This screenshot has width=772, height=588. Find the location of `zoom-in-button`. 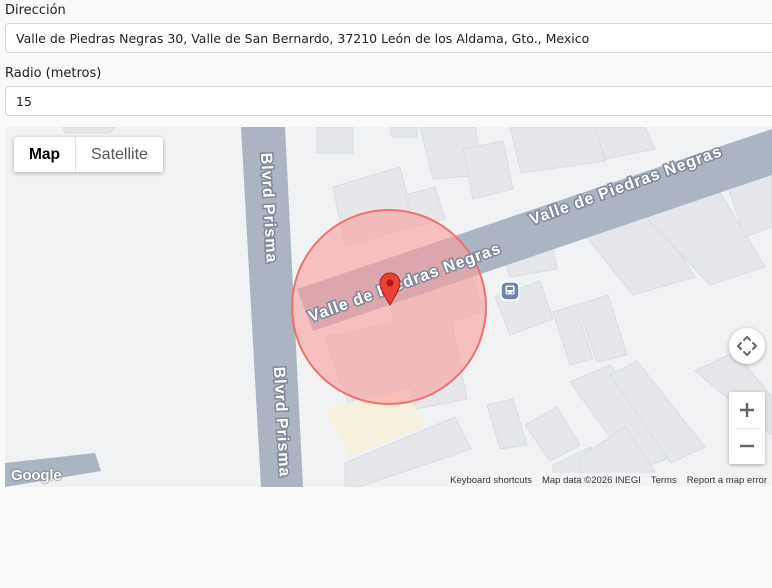

zoom-in-button is located at coordinates (747, 410).